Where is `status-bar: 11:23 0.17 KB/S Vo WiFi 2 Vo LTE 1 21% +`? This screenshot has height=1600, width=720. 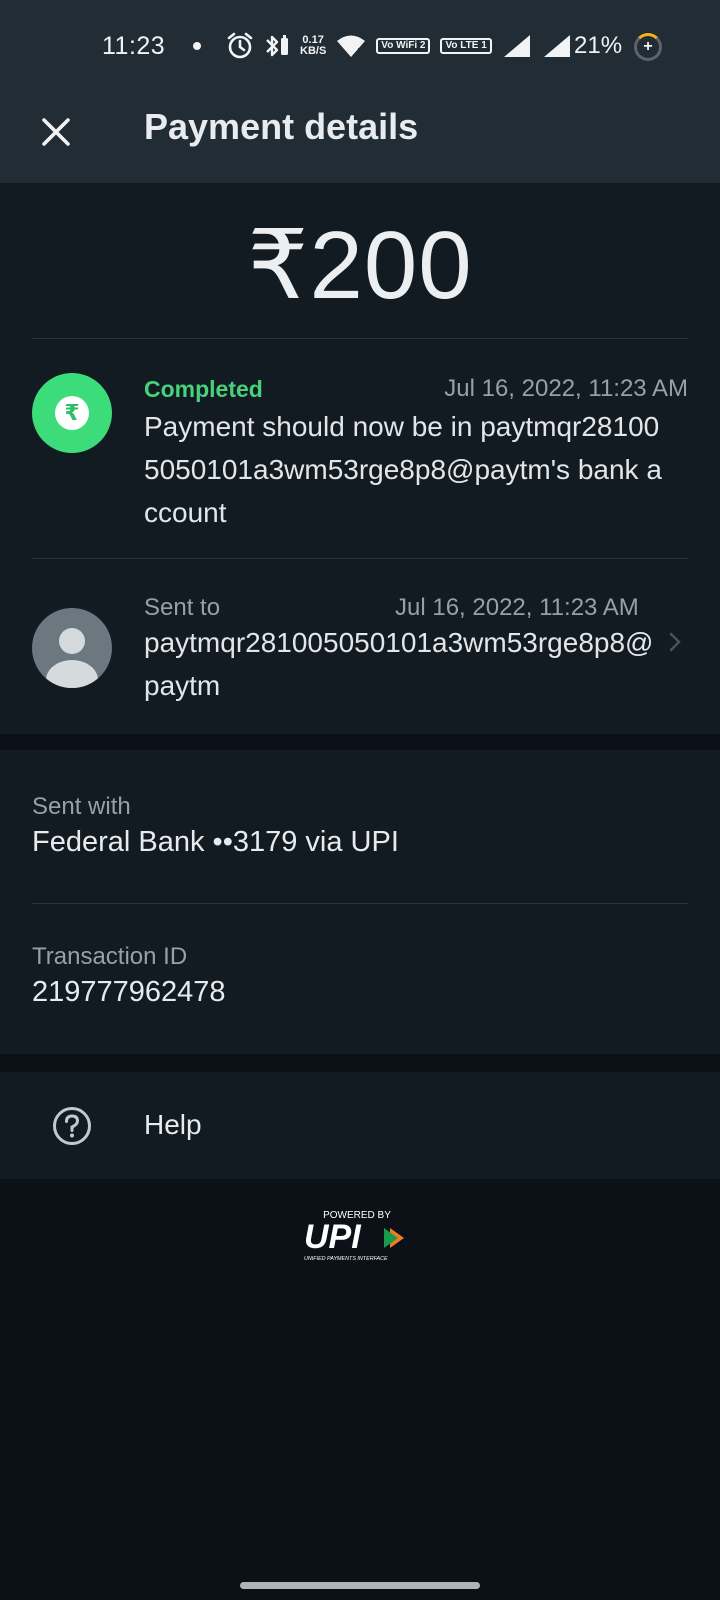
status-bar: 11:23 0.17 KB/S Vo WiFi 2 Vo LTE 1 21% + is located at coordinates (360, 45).